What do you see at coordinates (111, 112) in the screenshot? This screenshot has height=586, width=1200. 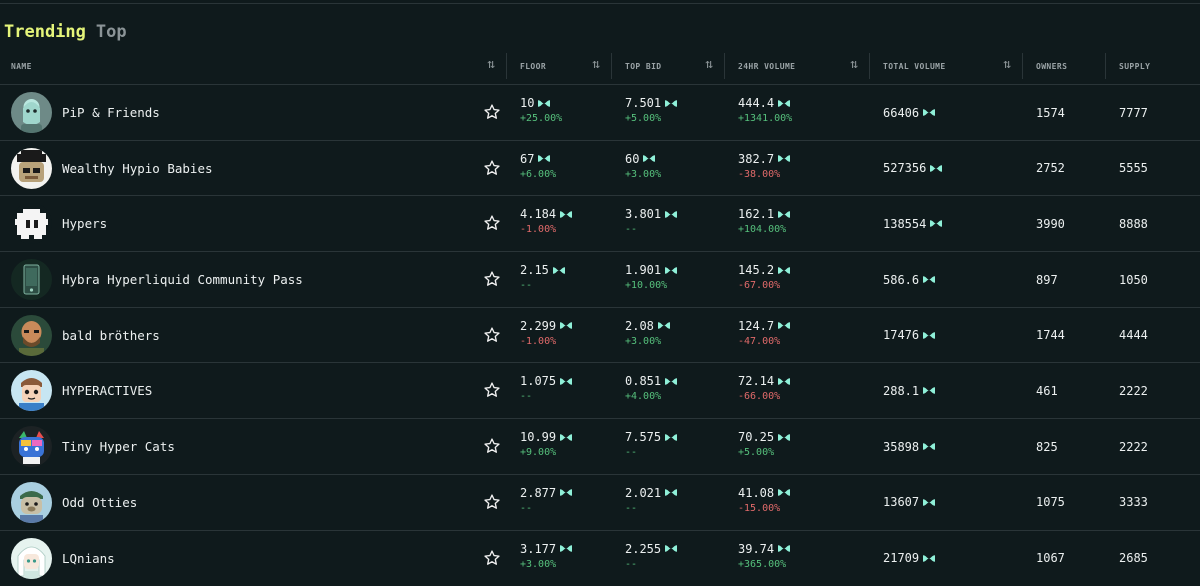 I see `collection-name: PiP & Friends` at bounding box center [111, 112].